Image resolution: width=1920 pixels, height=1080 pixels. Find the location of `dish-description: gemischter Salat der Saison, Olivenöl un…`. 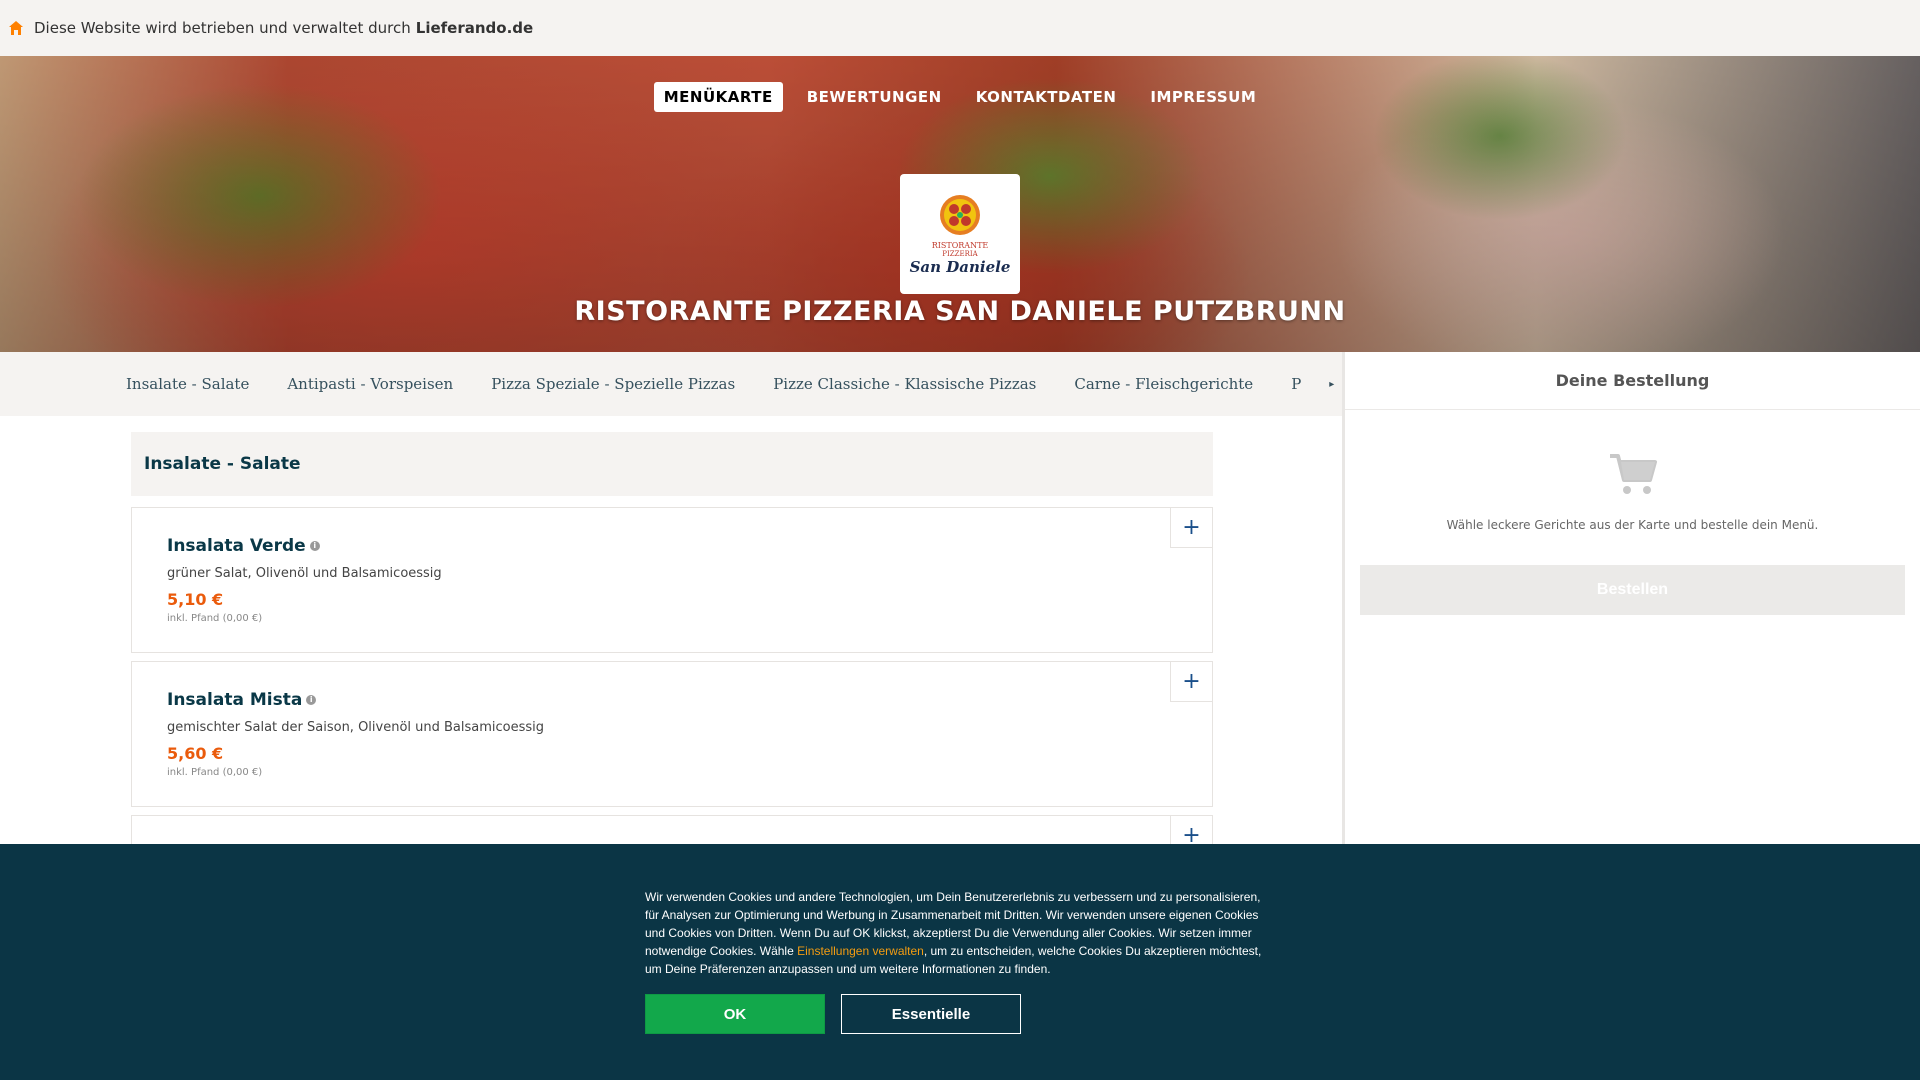

dish-description: gemischter Salat der Saison, Olivenöl un… is located at coordinates (356, 727).